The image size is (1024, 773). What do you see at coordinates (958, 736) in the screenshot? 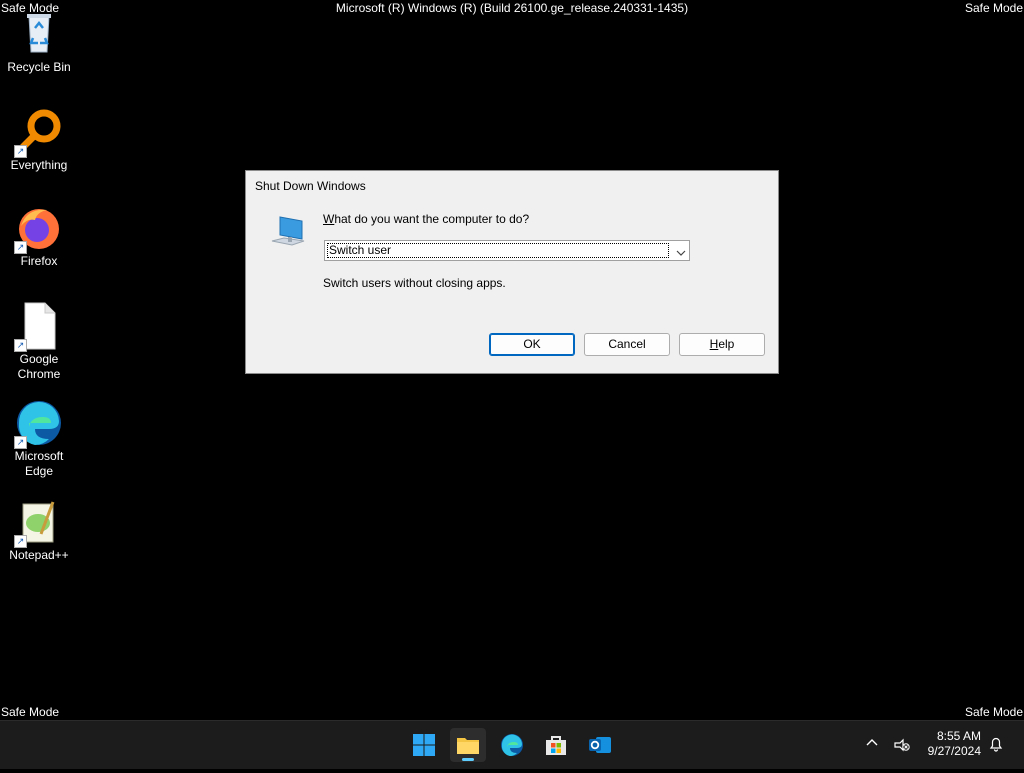
I see `clock-time: 8:55 AM` at bounding box center [958, 736].